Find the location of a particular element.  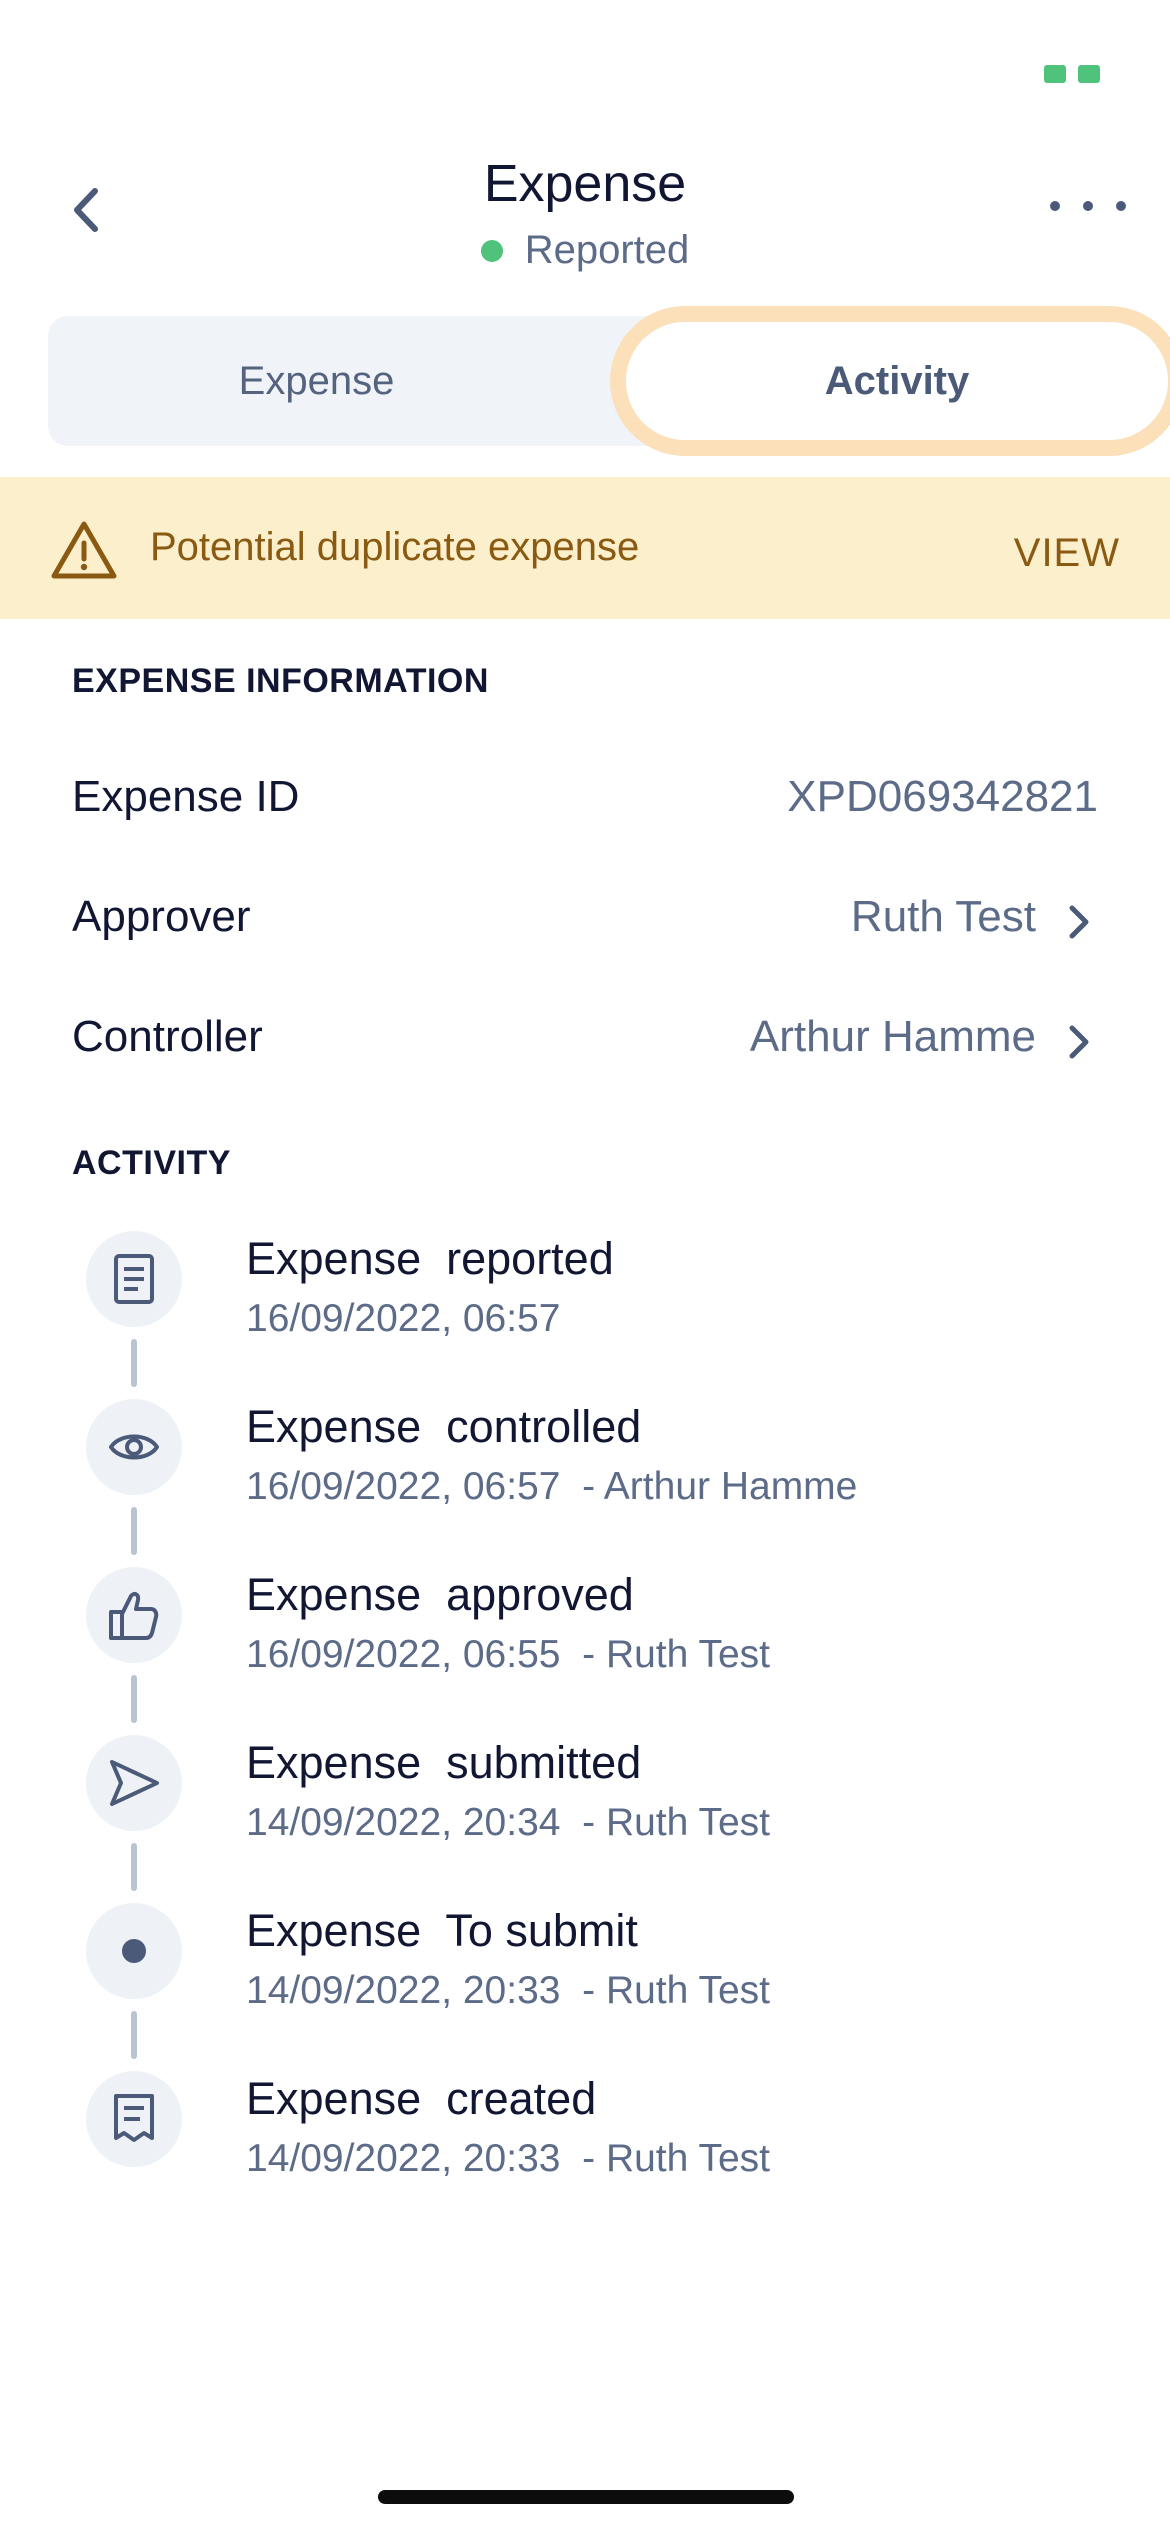

approver-value: Ruth Test is located at coordinates (943, 916).